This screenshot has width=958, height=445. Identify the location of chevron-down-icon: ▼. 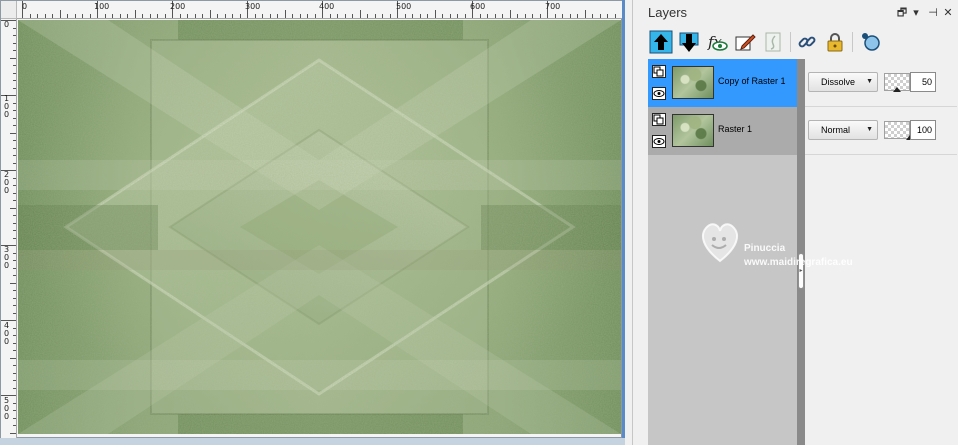
(869, 129).